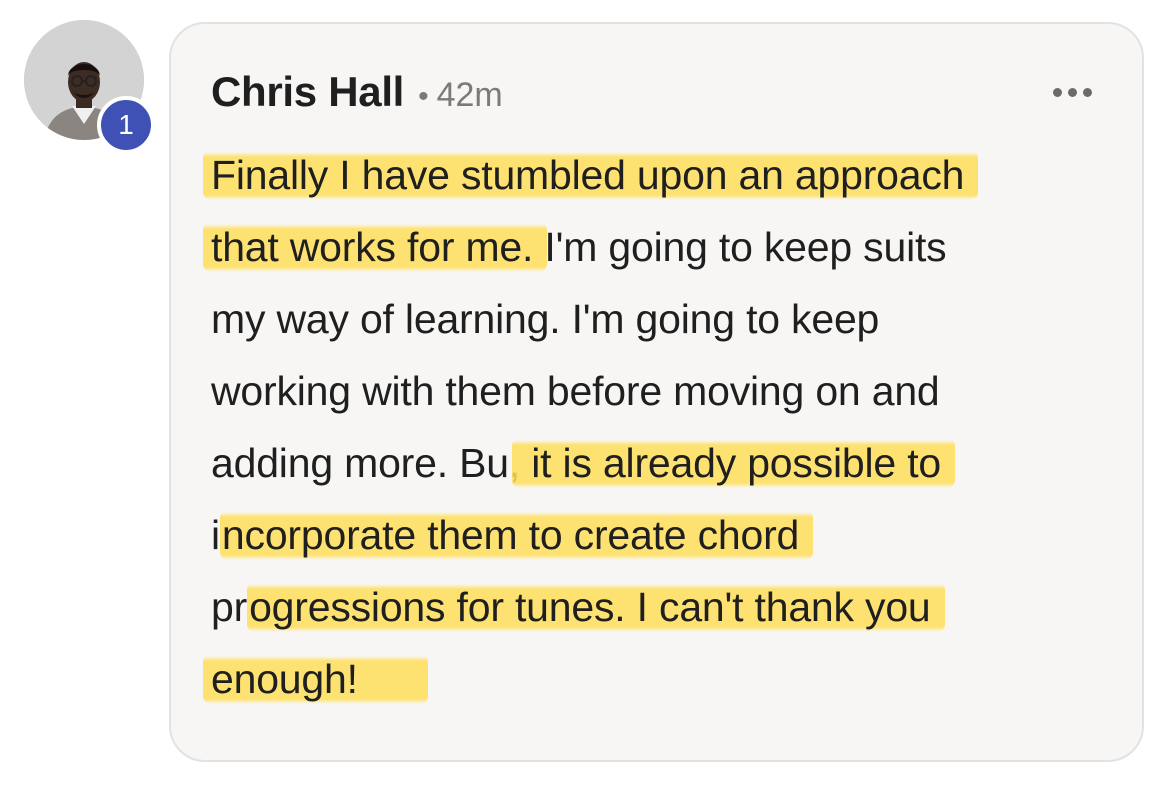  I want to click on highlighted-text: ogressions for tunes. I can't thank you, so click(596, 607).